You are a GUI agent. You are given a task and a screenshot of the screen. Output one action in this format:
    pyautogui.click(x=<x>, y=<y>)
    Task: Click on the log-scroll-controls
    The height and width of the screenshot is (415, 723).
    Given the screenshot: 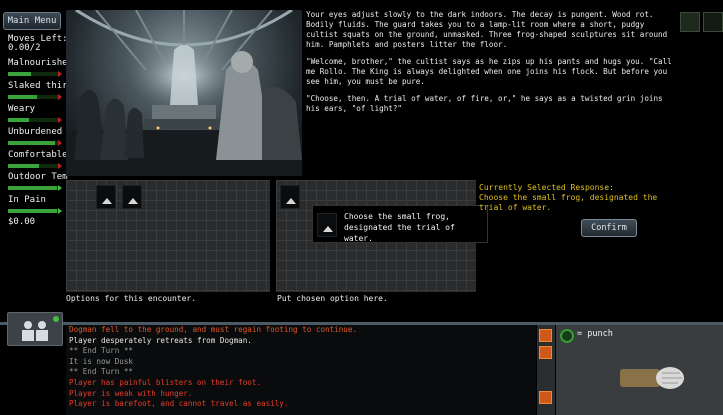 What is the action you would take?
    pyautogui.click(x=546, y=370)
    